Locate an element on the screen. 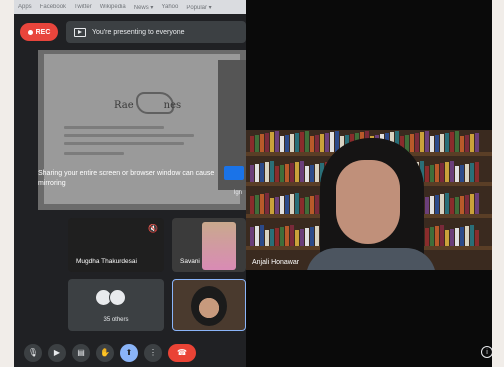 This screenshot has height=367, width=504. participant-tile-mugdha: 🔇 Mugdha Thakurdesai is located at coordinates (116, 245).